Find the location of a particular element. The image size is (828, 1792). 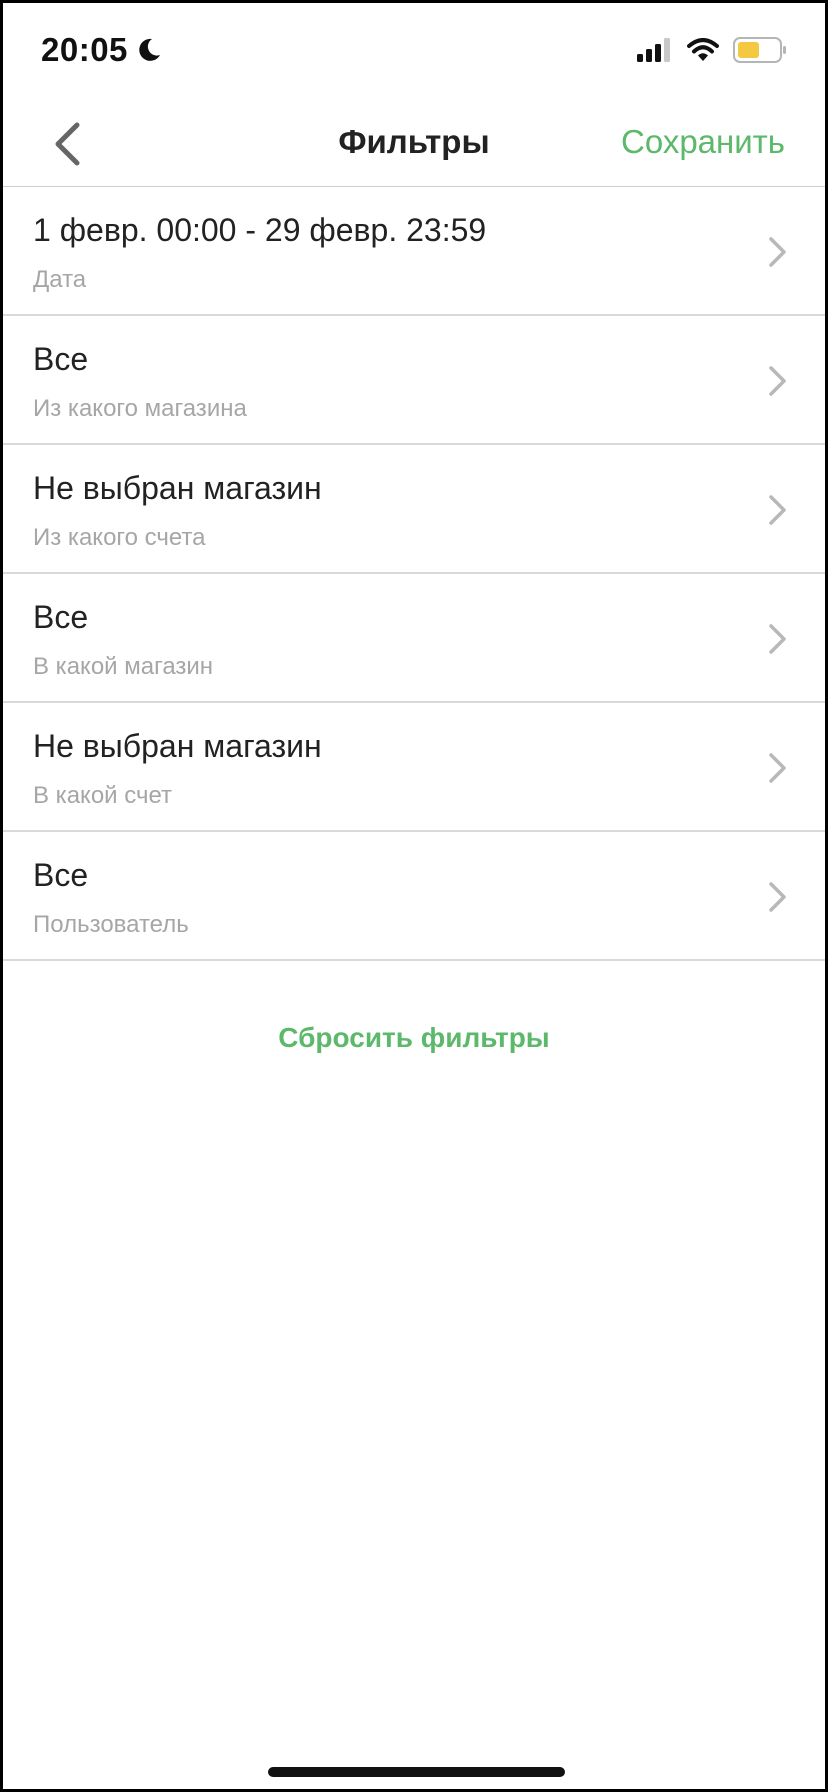

status-time: 20:05 is located at coordinates (84, 49).